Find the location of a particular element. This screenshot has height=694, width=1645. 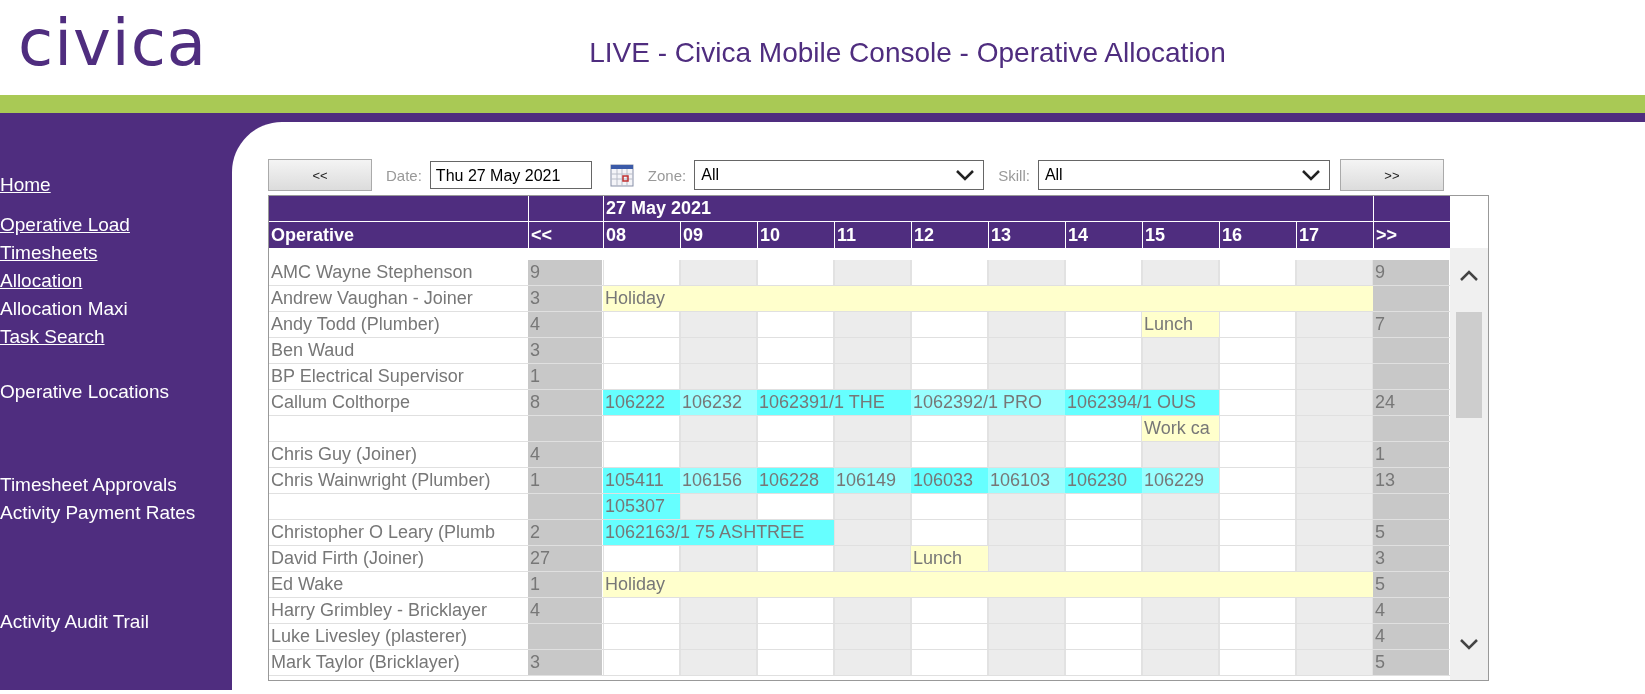

logo: civica is located at coordinates (113, 42).